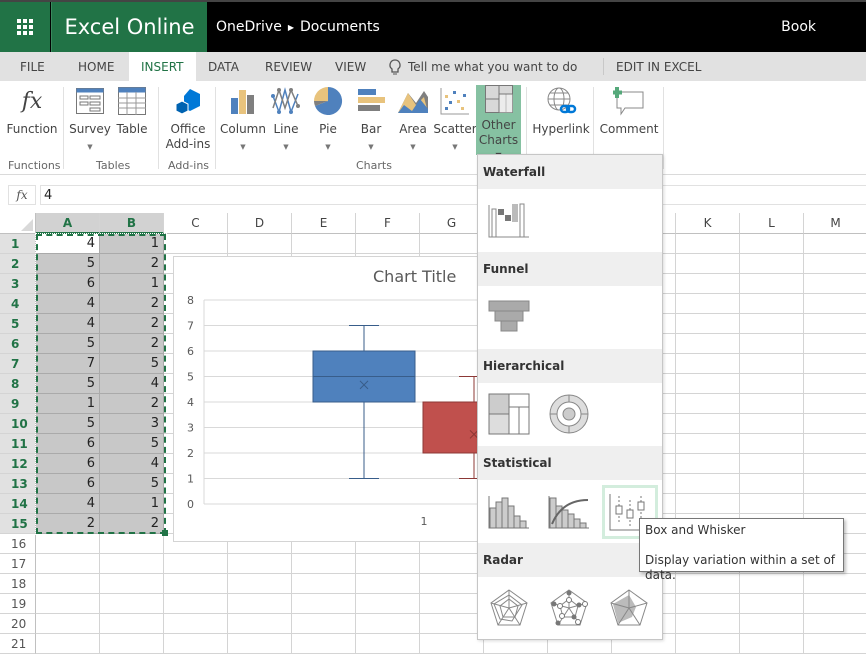 Image resolution: width=866 pixels, height=660 pixels. Describe the element at coordinates (482, 66) in the screenshot. I see `tell-me-box: Tell me what you want to do` at that location.